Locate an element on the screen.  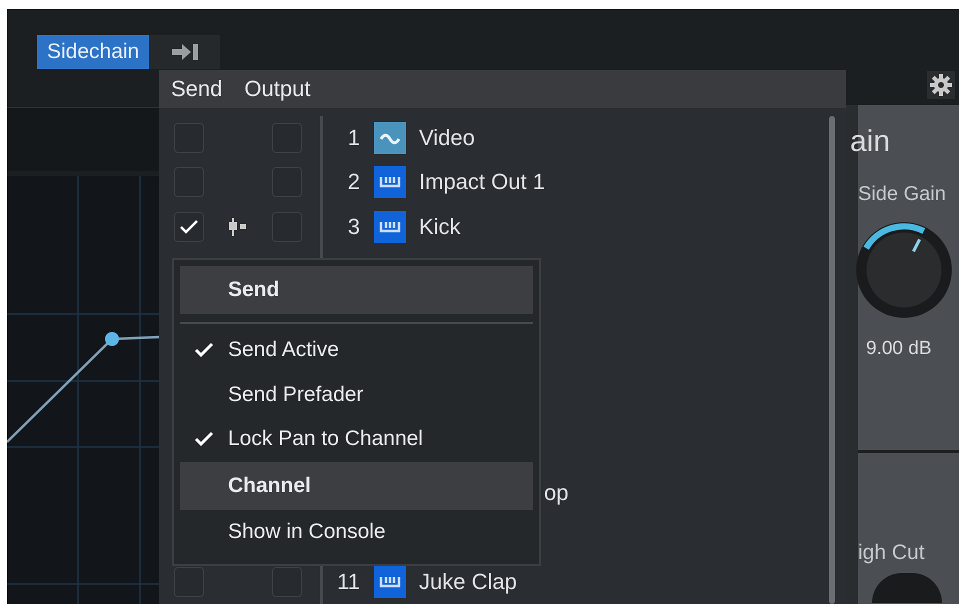
track-number: 2 is located at coordinates (353, 182).